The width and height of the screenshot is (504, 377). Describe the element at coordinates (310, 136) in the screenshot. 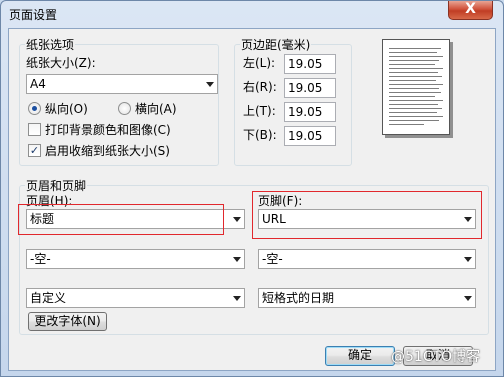

I see `margin-bottom-input: 19.05` at that location.